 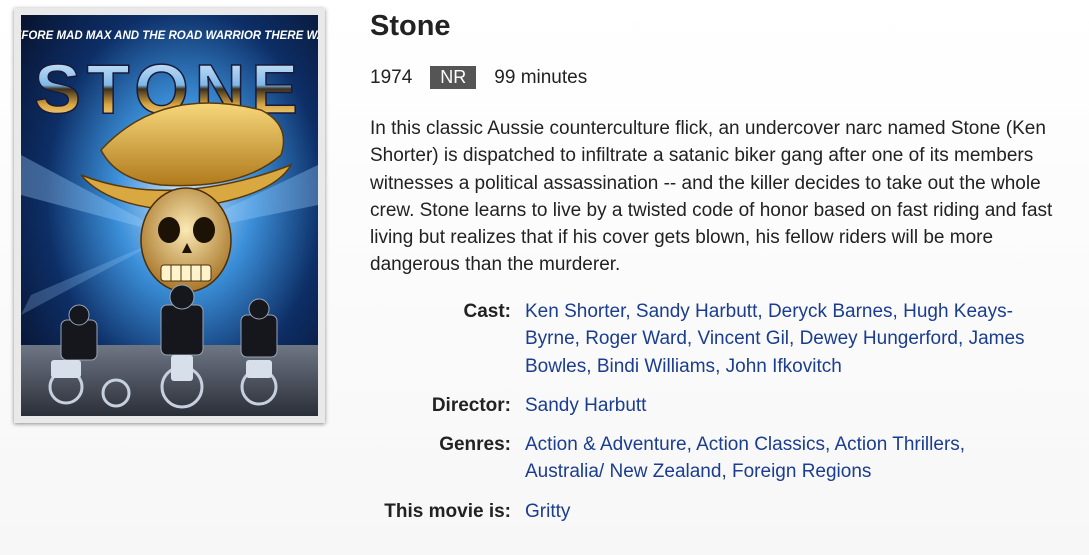 I want to click on moods-label: This movie is:, so click(x=447, y=511).